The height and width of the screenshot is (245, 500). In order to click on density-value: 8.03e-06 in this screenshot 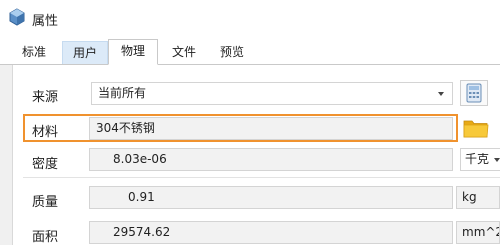, I will do `click(140, 159)`.